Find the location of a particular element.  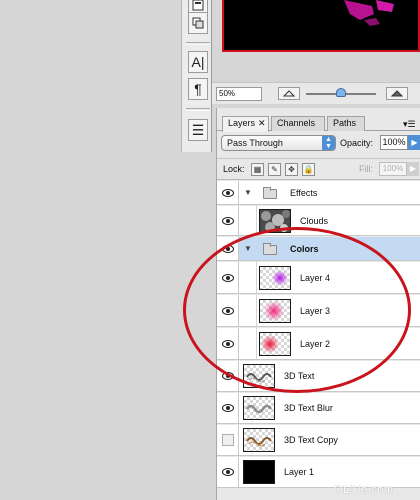

fill-field: 100% is located at coordinates (393, 169).